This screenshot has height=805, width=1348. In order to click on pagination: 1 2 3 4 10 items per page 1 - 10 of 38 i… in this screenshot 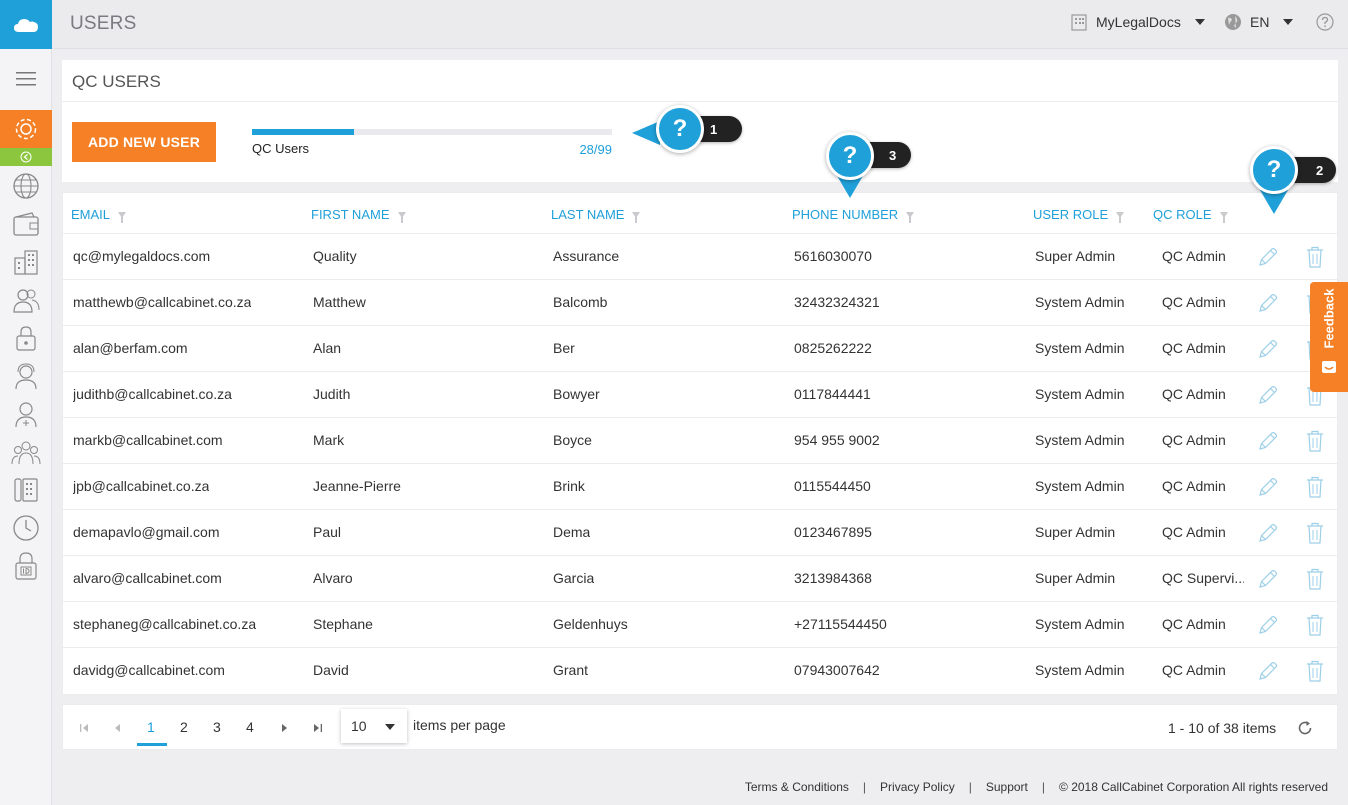, I will do `click(700, 727)`.